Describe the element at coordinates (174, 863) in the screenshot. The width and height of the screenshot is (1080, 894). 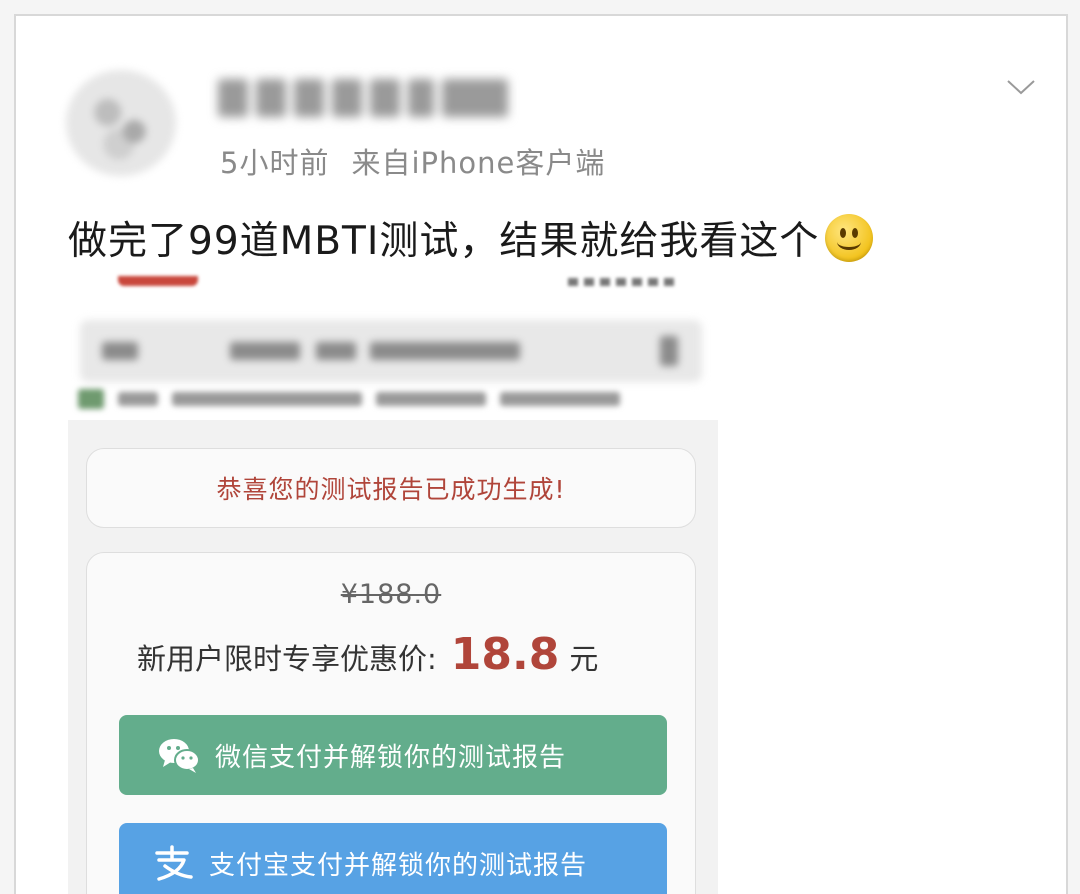
I see `alipay-icon` at that location.